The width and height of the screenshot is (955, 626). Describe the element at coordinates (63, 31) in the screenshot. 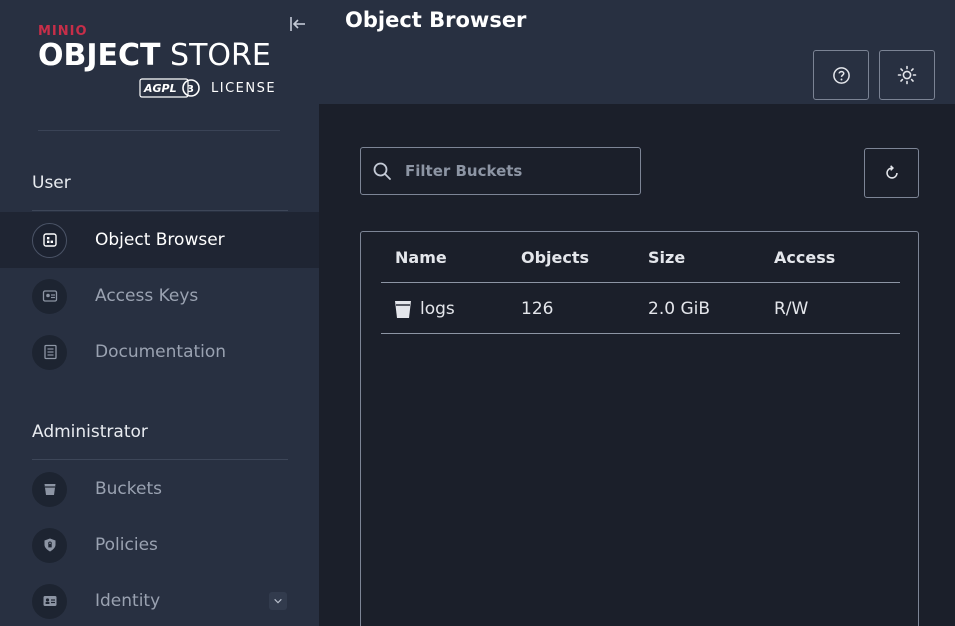

I see `brand-name: MINIO` at that location.